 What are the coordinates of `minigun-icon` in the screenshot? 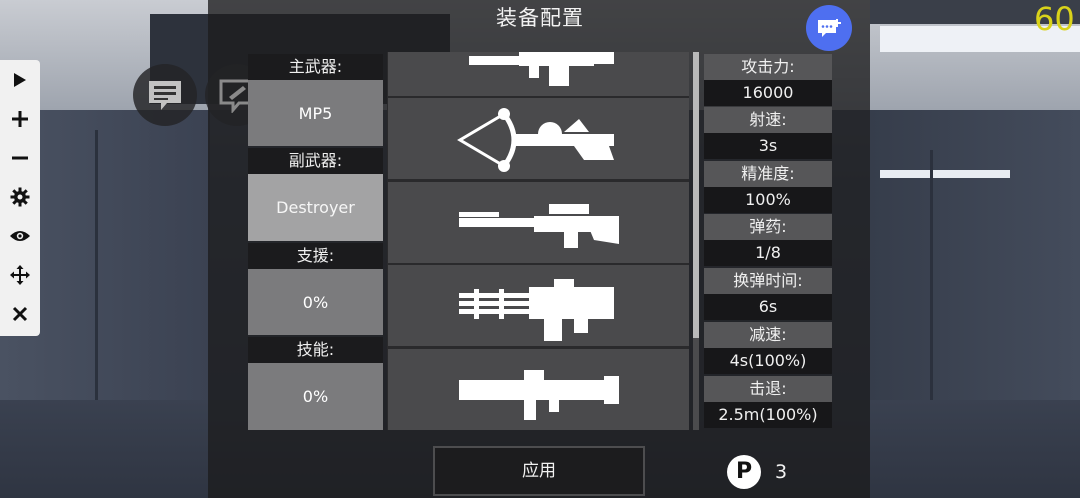 It's located at (536, 309).